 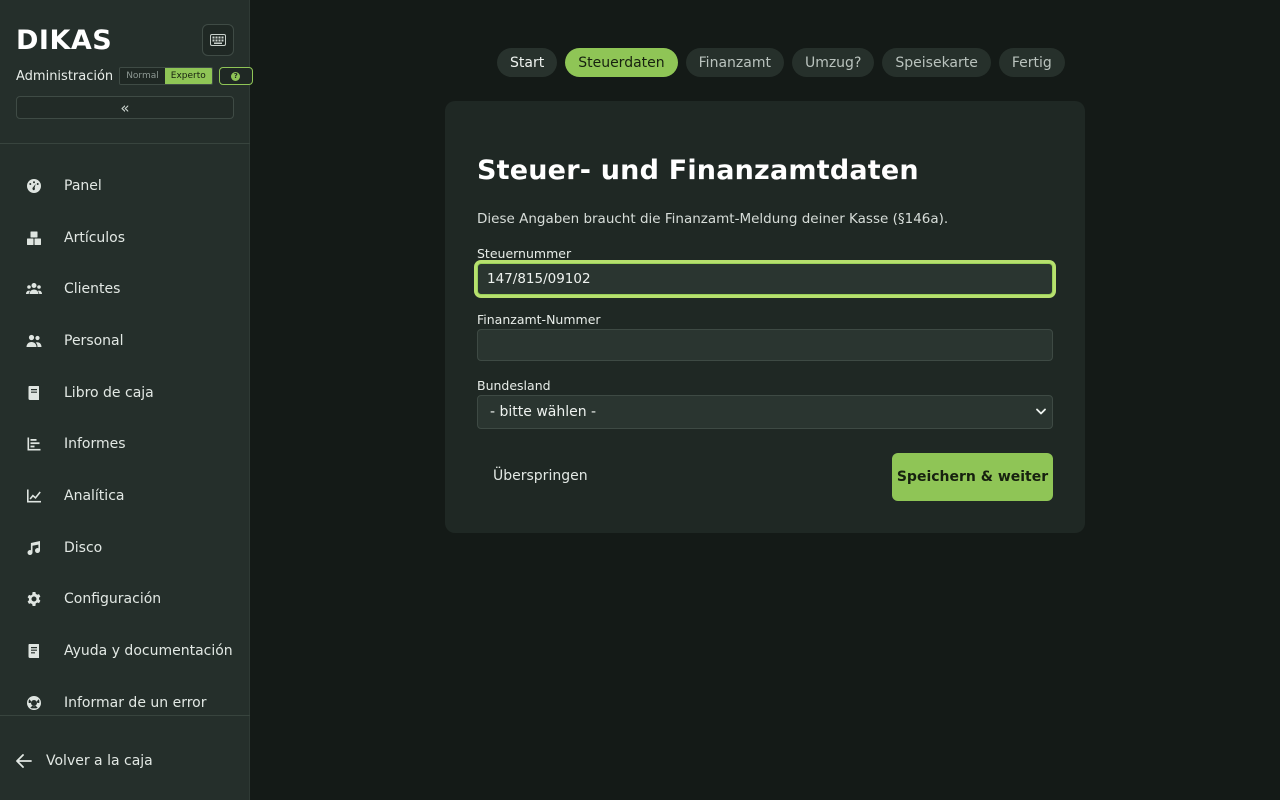 What do you see at coordinates (188, 76) in the screenshot?
I see `mode-option-expert: Experto` at bounding box center [188, 76].